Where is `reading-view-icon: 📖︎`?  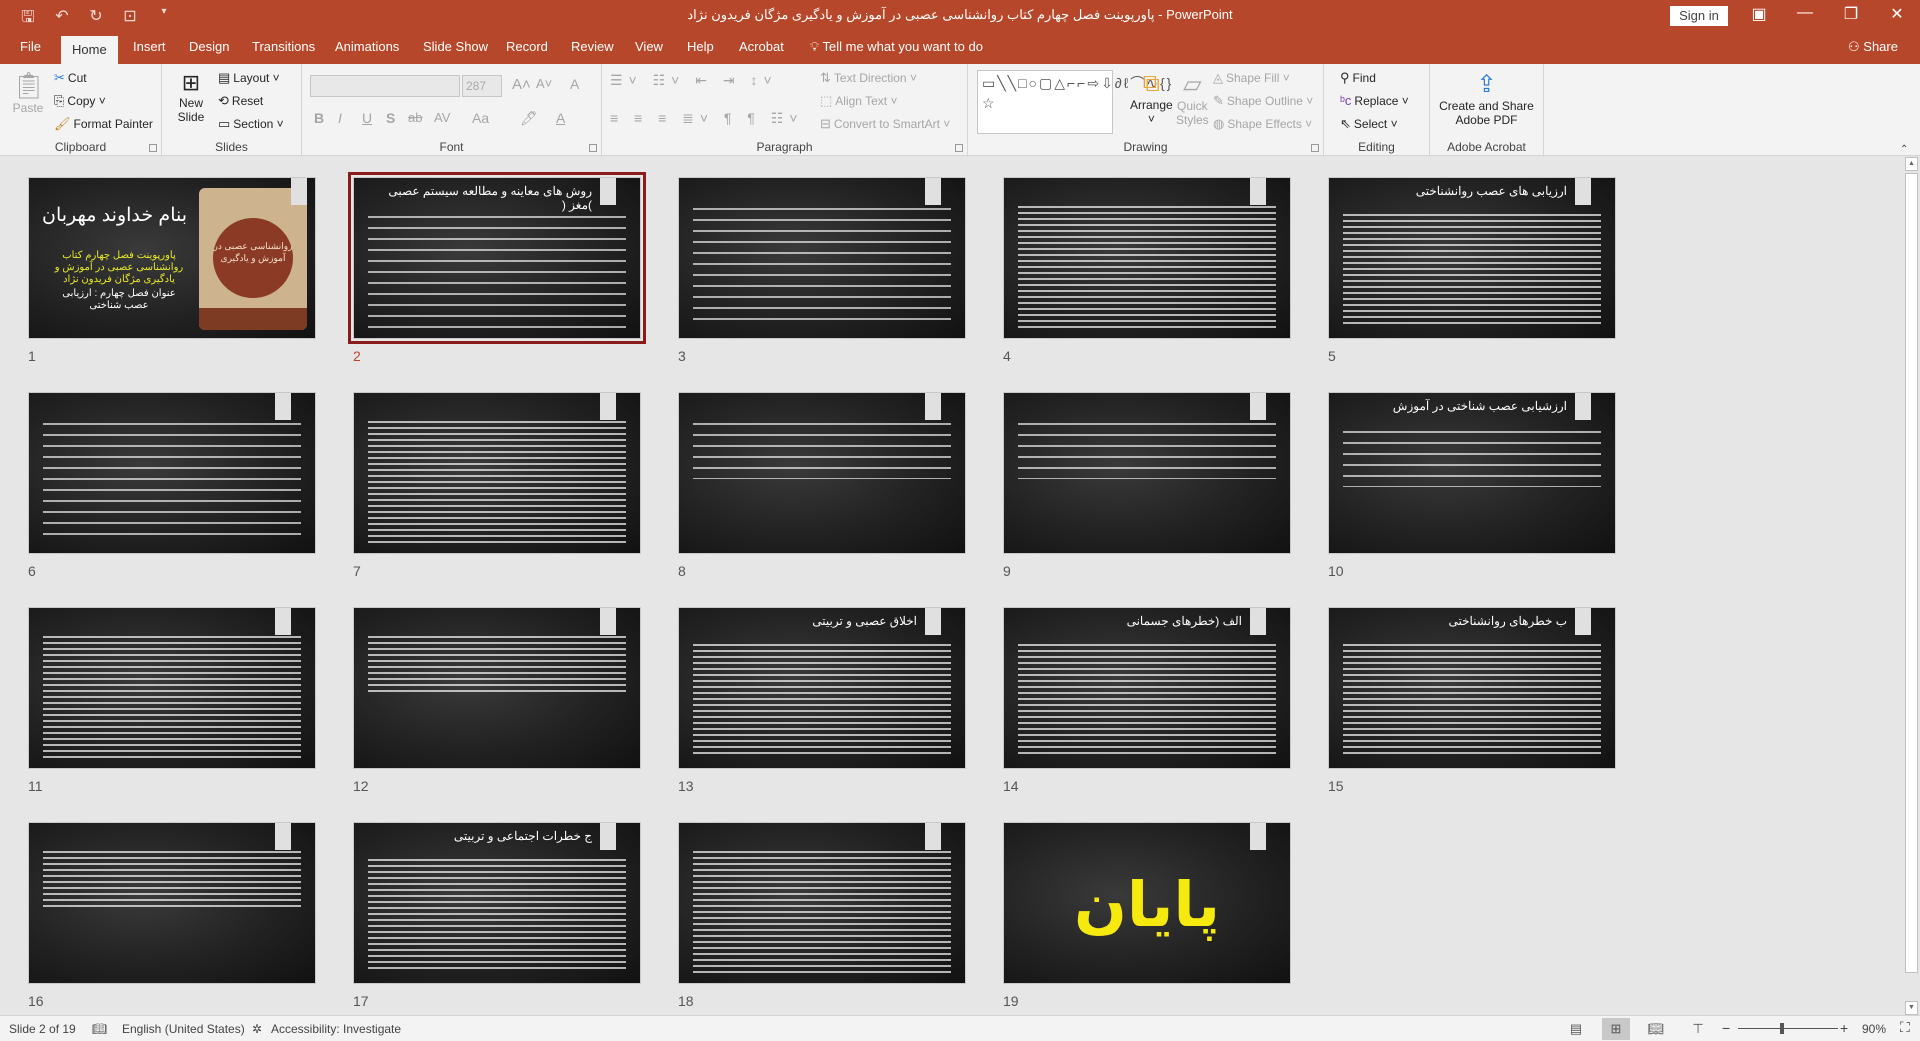
reading-view-icon: 📖︎ is located at coordinates (1656, 1029).